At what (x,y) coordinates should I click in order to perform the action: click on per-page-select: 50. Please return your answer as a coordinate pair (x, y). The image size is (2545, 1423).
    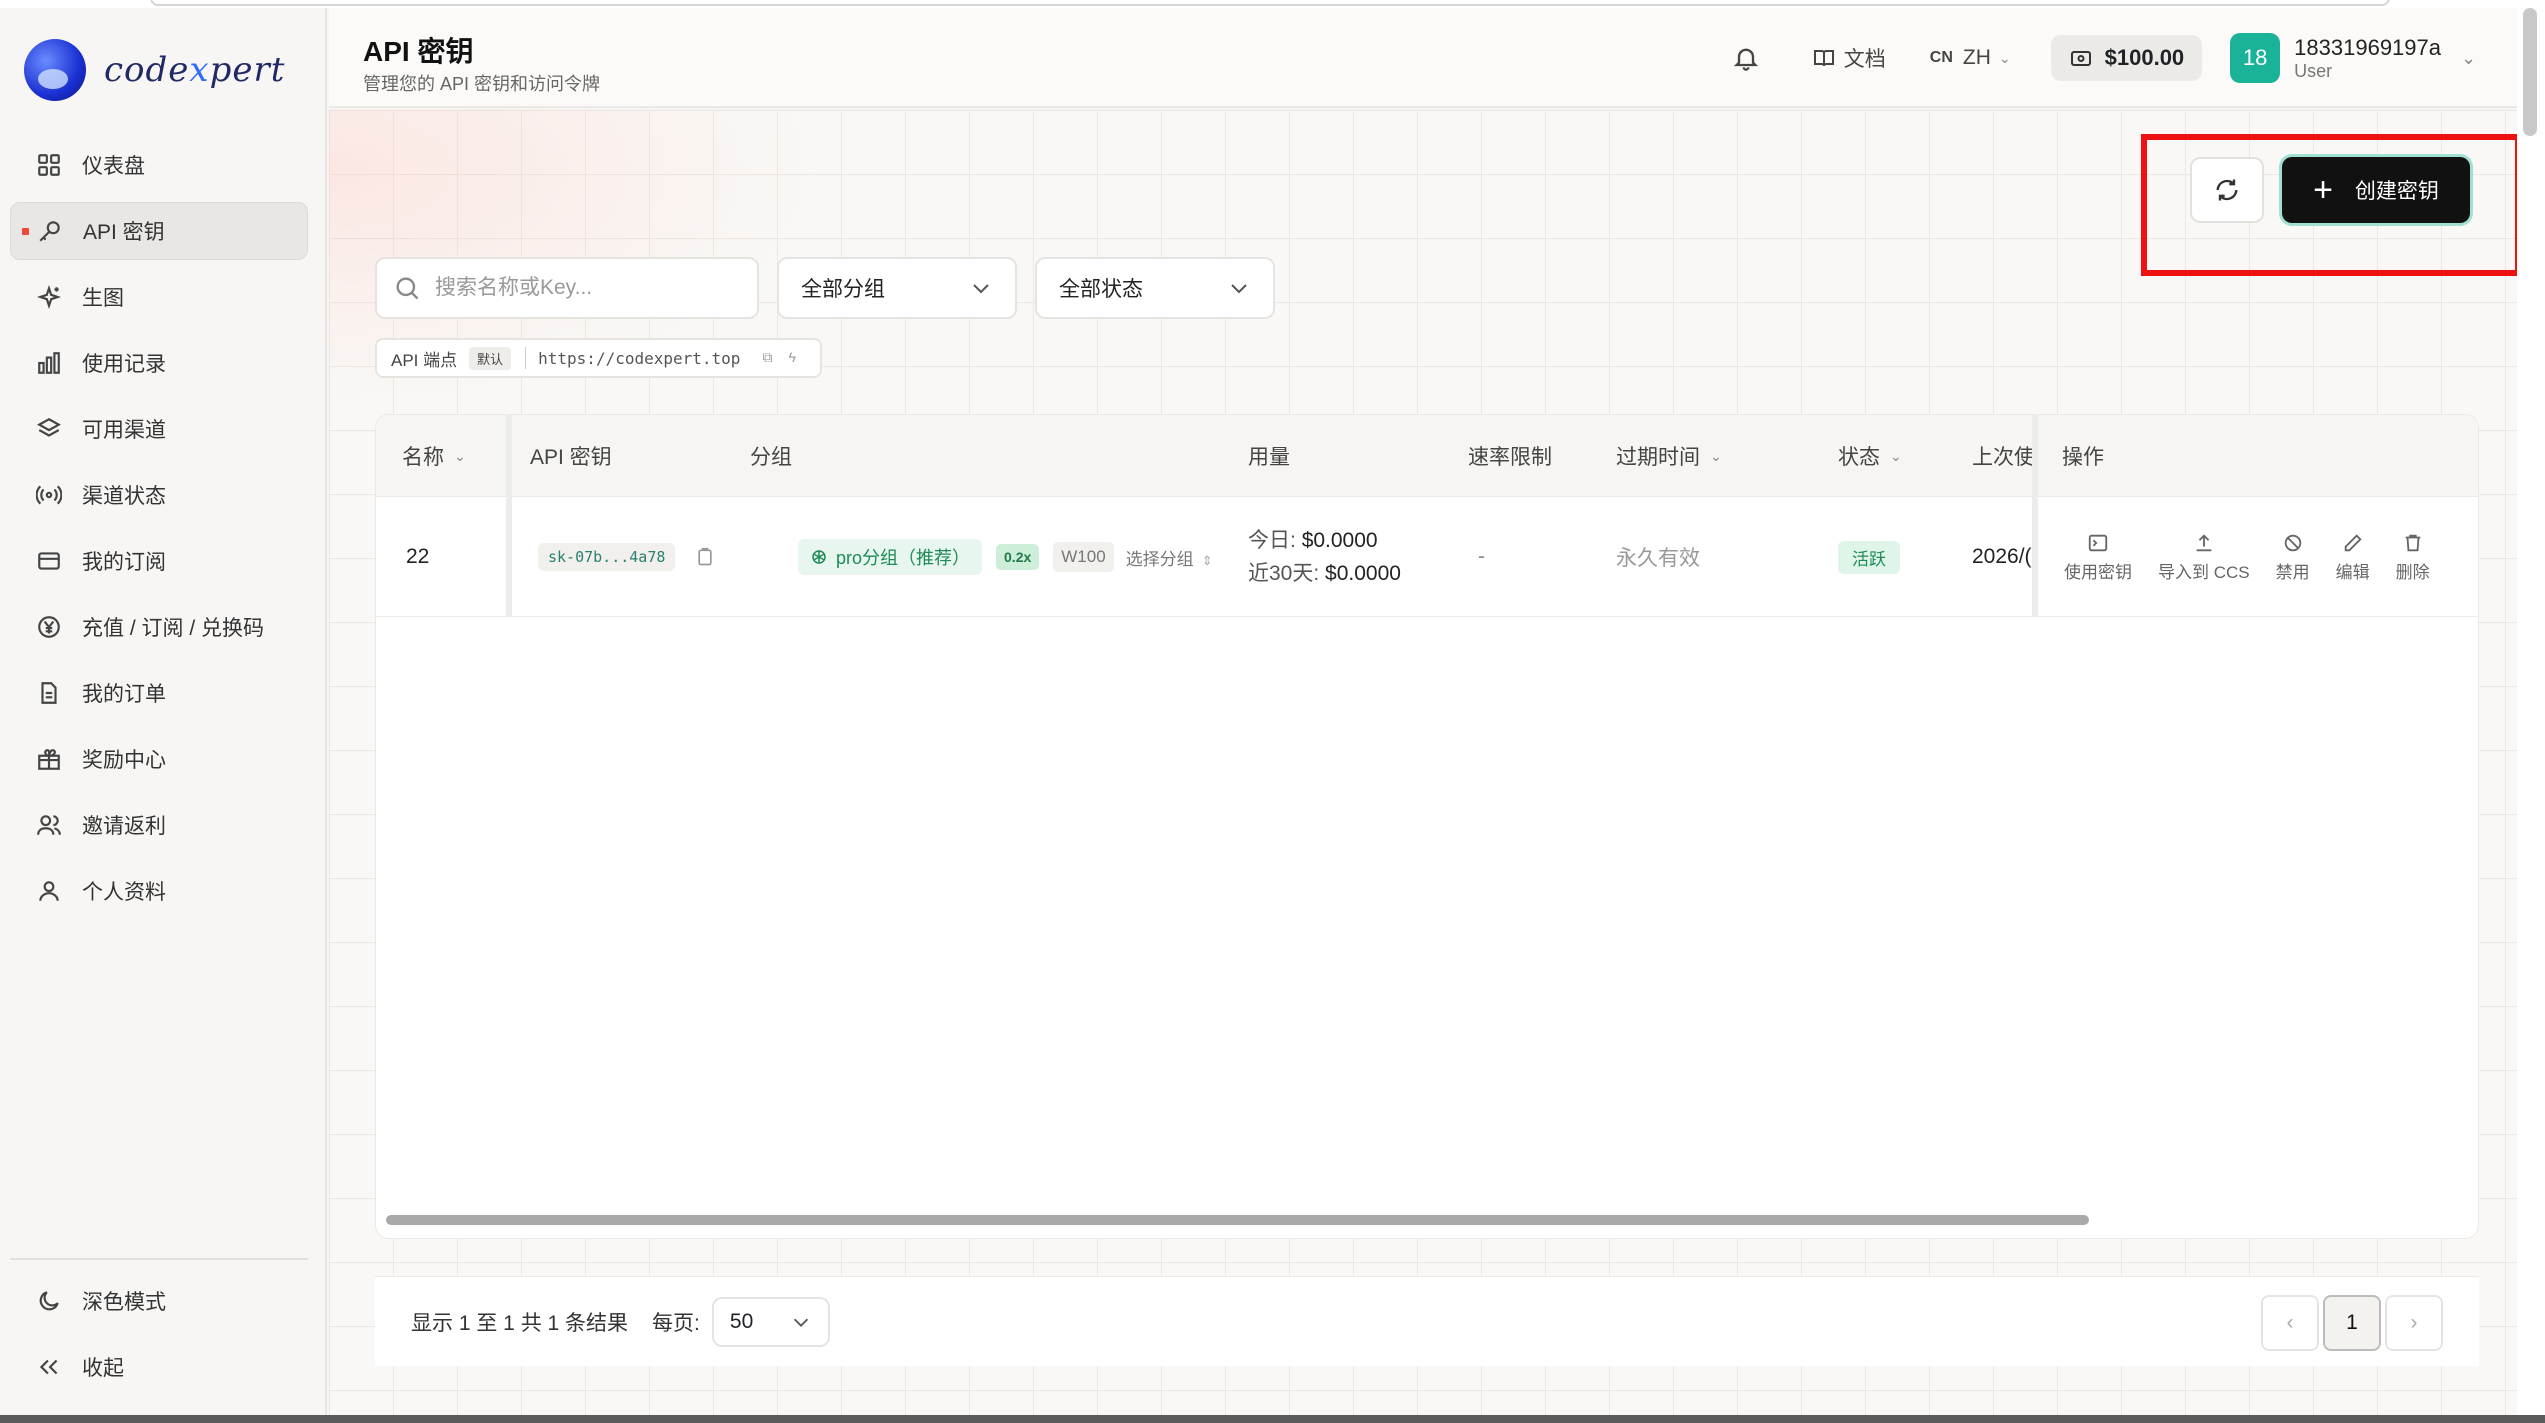
    Looking at the image, I should click on (770, 1321).